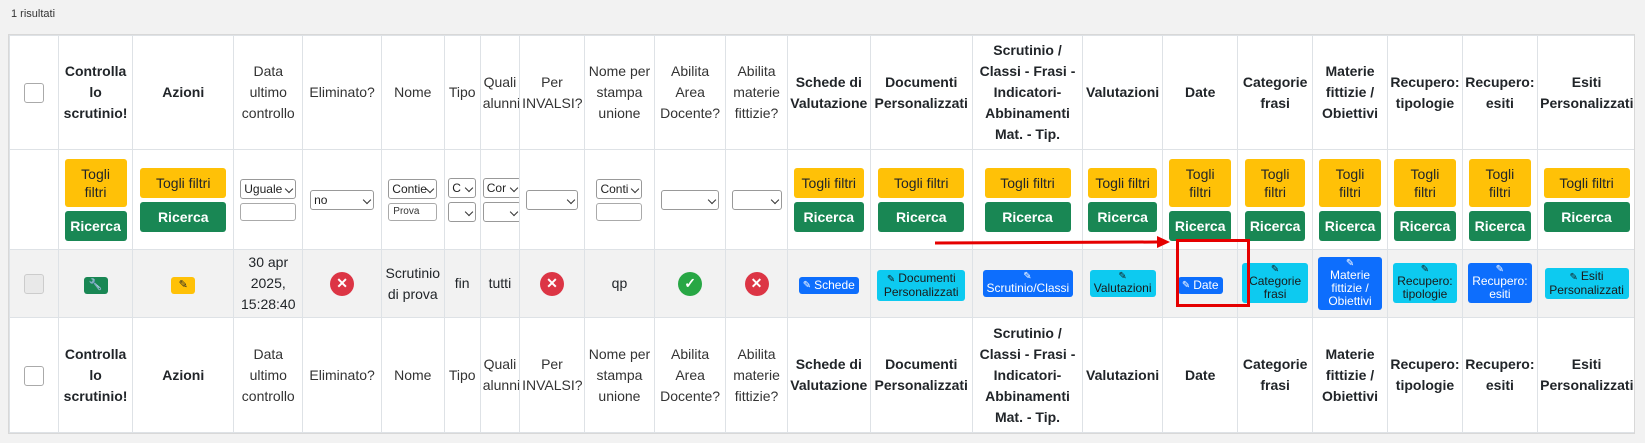 The height and width of the screenshot is (443, 1645). Describe the element at coordinates (500, 211) in the screenshot. I see `quali-value-select` at that location.